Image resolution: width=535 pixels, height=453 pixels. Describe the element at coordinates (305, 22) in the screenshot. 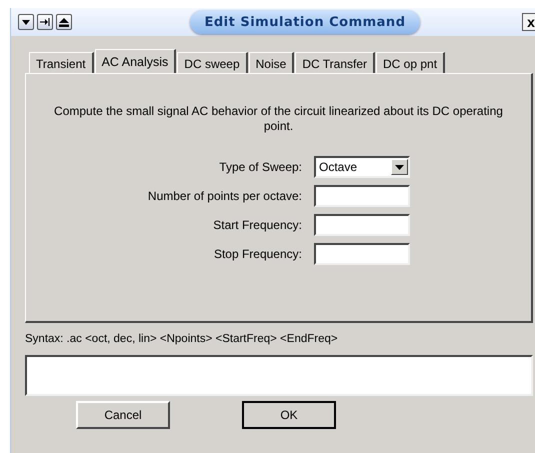

I see `window-title: Edit Simulation Command` at that location.